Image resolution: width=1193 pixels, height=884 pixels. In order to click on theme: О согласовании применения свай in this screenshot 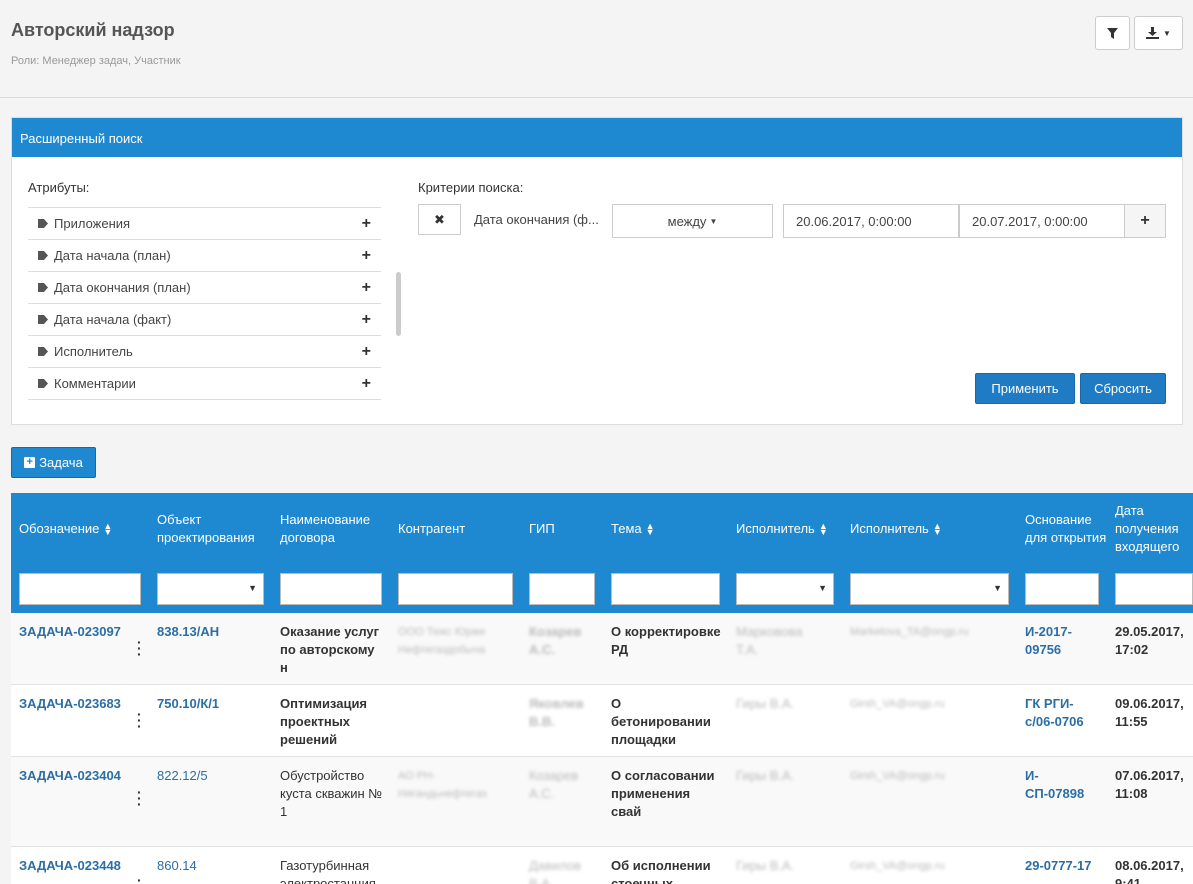, I will do `click(663, 793)`.